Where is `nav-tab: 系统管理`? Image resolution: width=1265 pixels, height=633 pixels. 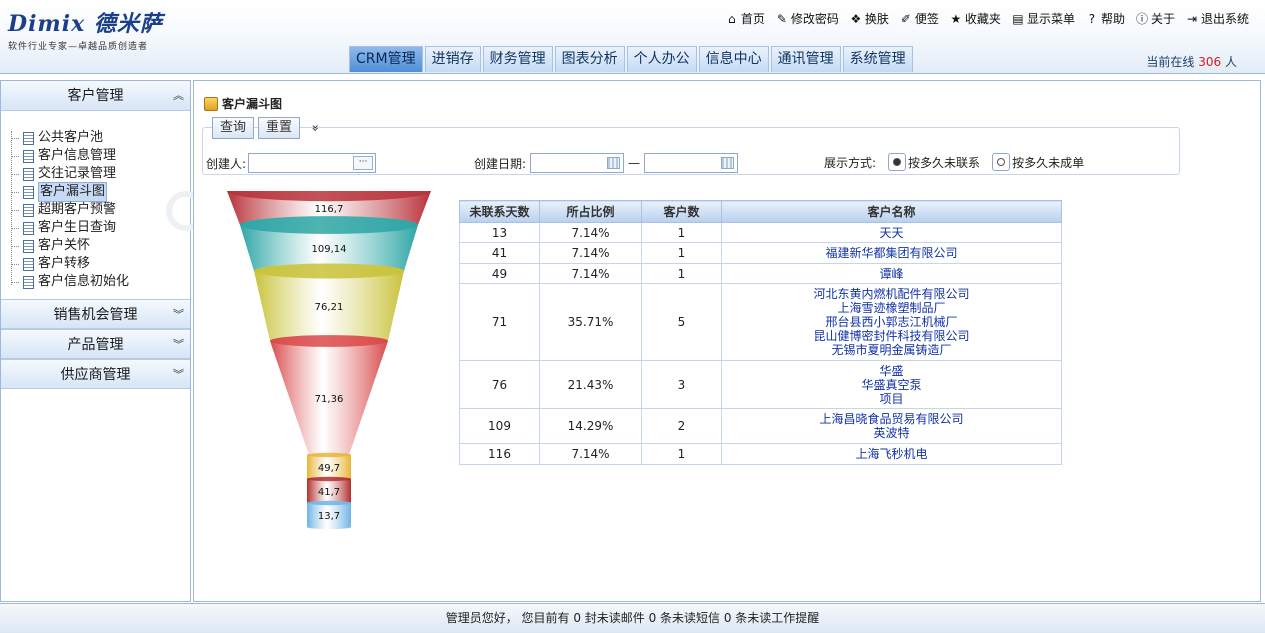
nav-tab: 系统管理 is located at coordinates (877, 59).